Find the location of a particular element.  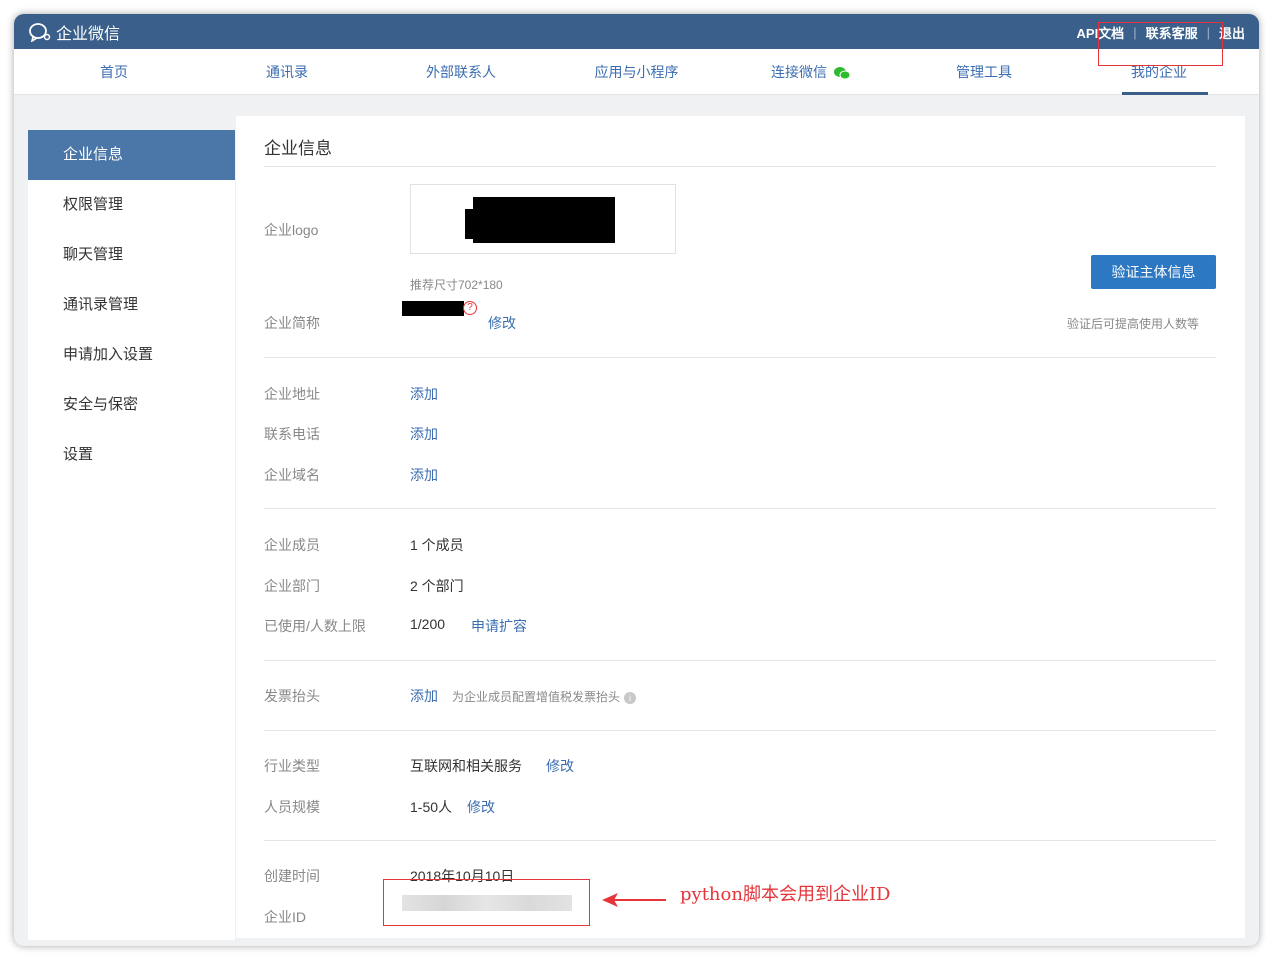

scale-label: 人员规模 is located at coordinates (292, 807).